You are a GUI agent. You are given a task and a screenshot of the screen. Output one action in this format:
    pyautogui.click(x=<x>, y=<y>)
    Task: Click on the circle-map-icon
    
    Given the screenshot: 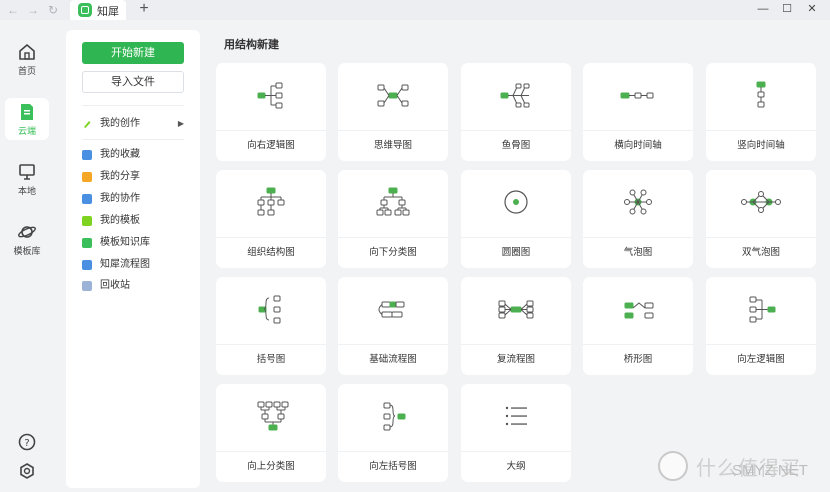 What is the action you would take?
    pyautogui.click(x=516, y=203)
    